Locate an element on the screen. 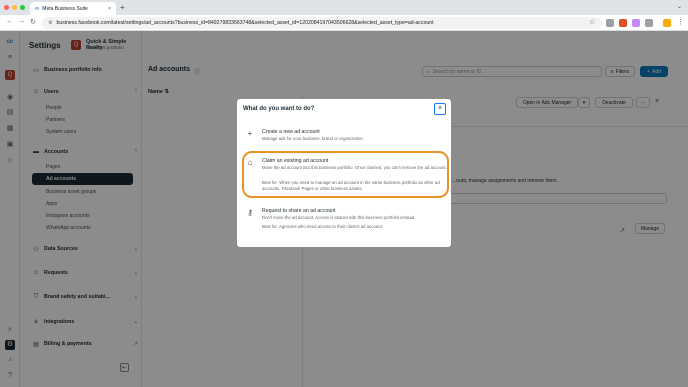 Image resolution: width=688 pixels, height=387 pixels. browser-tab: ∞ Meta Business Suite × is located at coordinates (73, 8).